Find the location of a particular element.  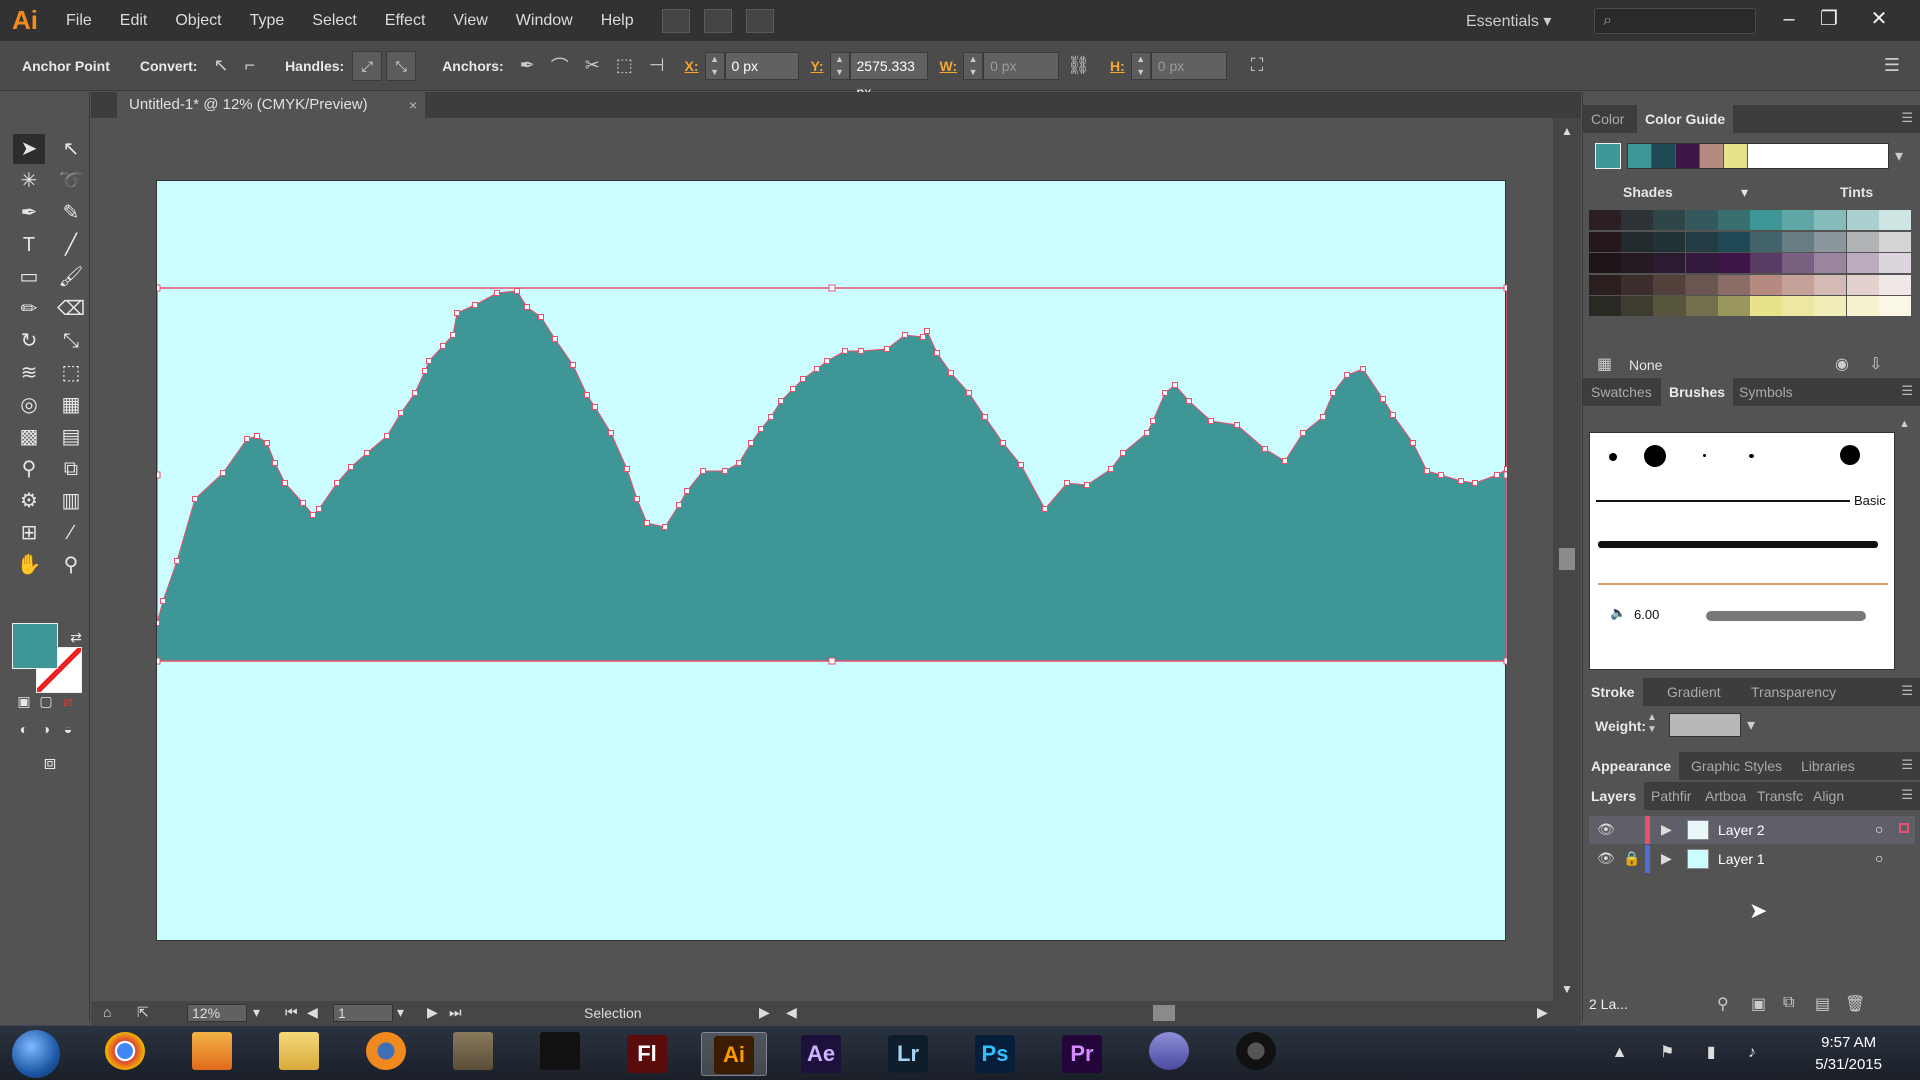

harmony-colors-bar is located at coordinates (1758, 156).